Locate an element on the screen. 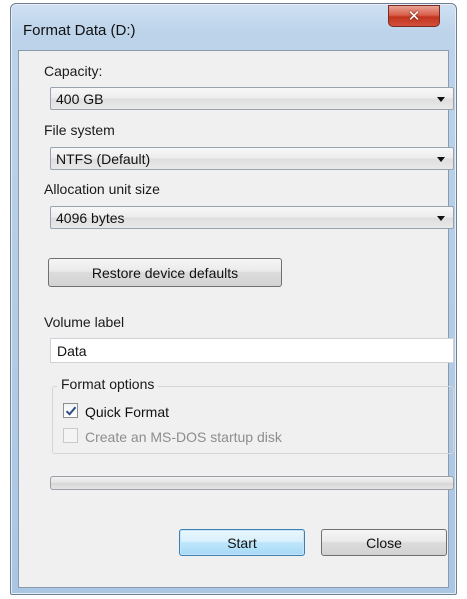 Image resolution: width=467 pixels, height=599 pixels. title-bar: Format Data (D:) ✕ is located at coordinates (233, 27).